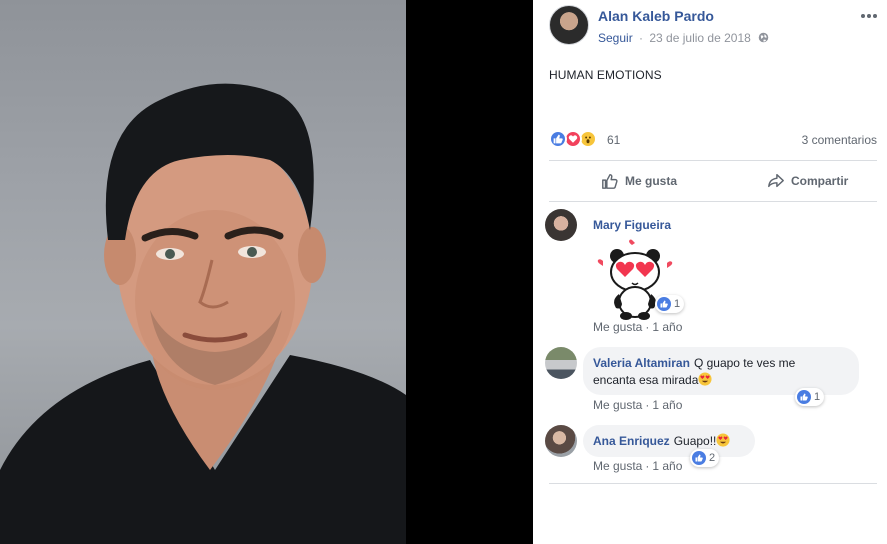 The width and height of the screenshot is (887, 544). Describe the element at coordinates (610, 181) in the screenshot. I see `thumbs-up-icon` at that location.